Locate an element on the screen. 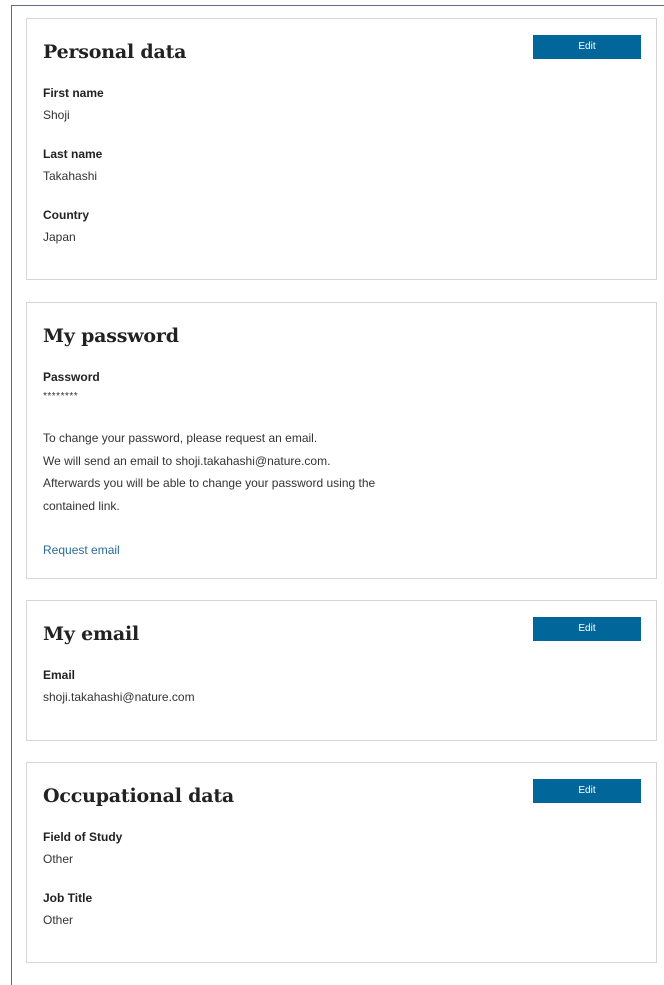 The height and width of the screenshot is (985, 664). job-title-label: Job Title is located at coordinates (68, 898).